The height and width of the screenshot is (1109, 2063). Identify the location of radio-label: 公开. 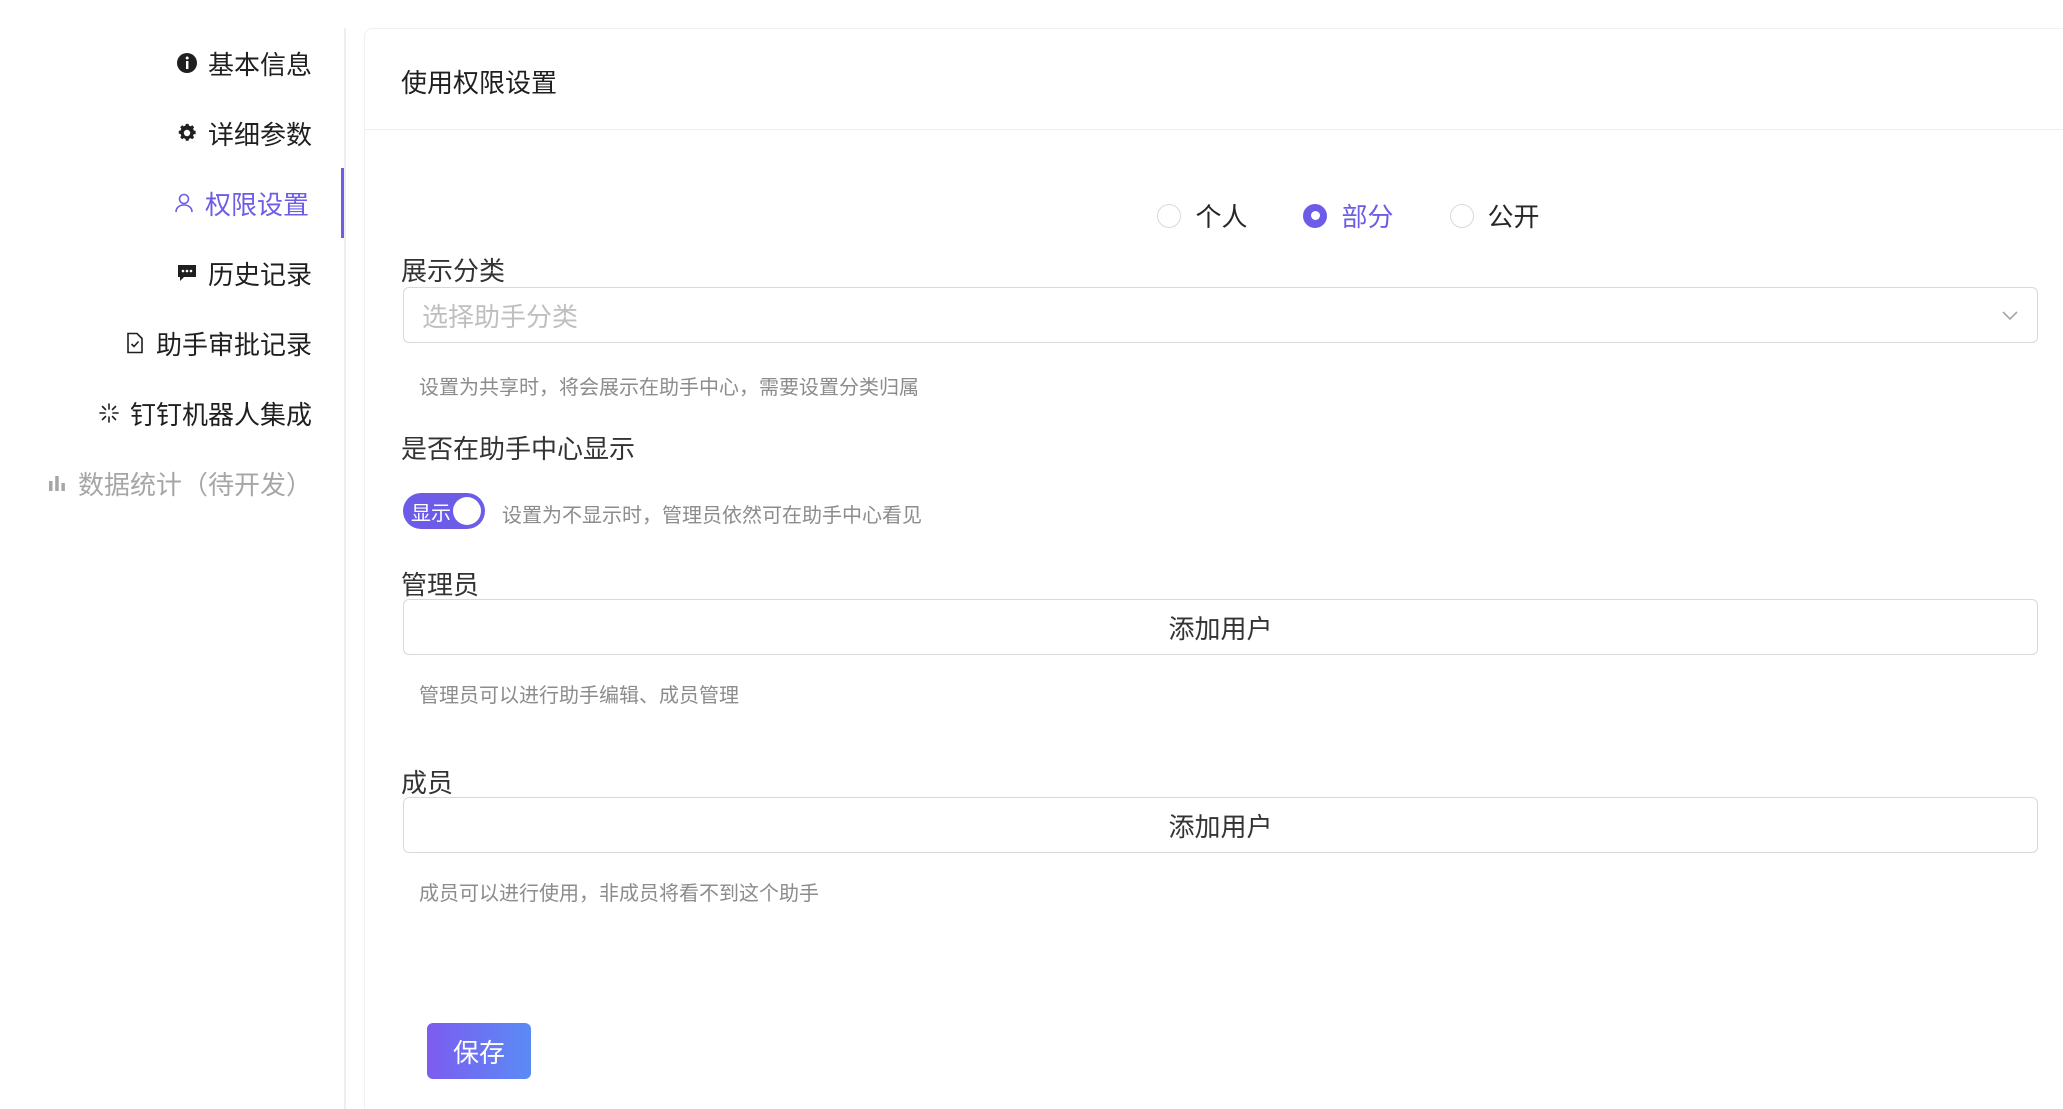
(1513, 218).